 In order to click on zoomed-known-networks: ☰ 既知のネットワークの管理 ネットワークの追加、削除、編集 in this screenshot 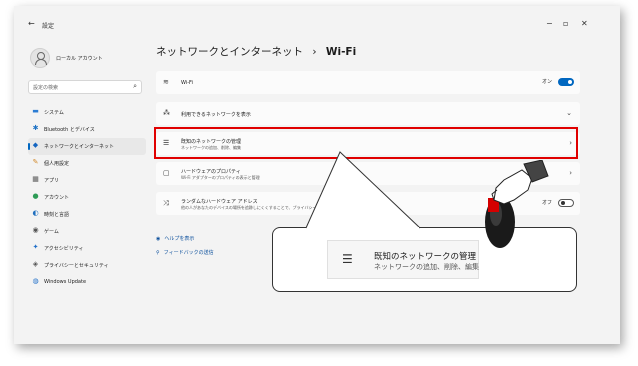, I will do `click(403, 259)`.